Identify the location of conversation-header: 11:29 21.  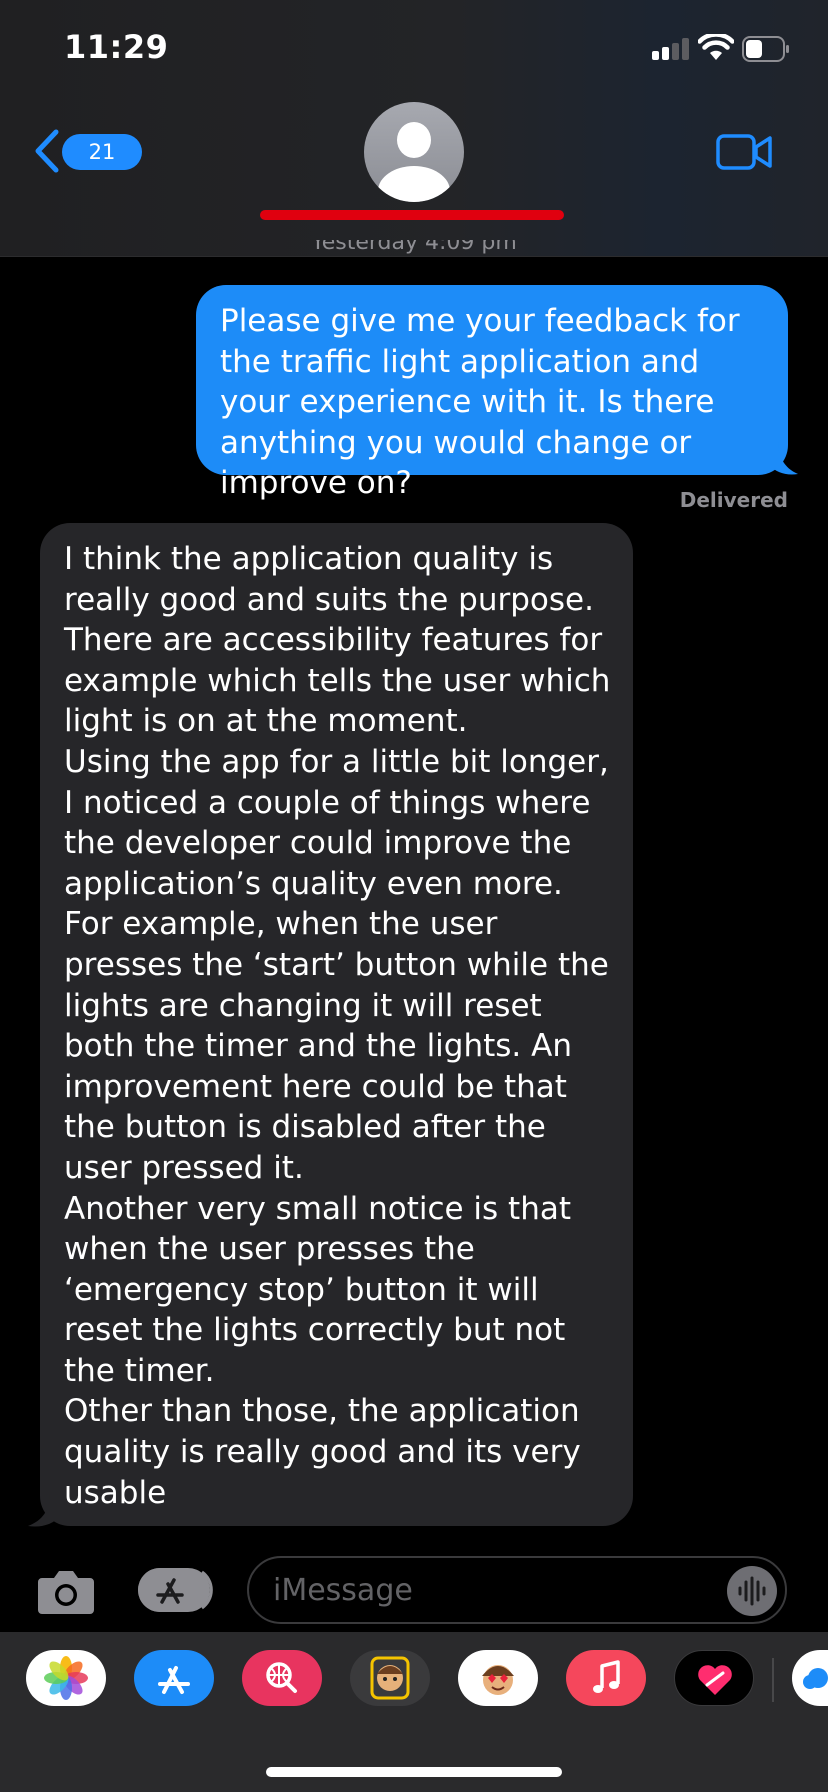
(414, 128).